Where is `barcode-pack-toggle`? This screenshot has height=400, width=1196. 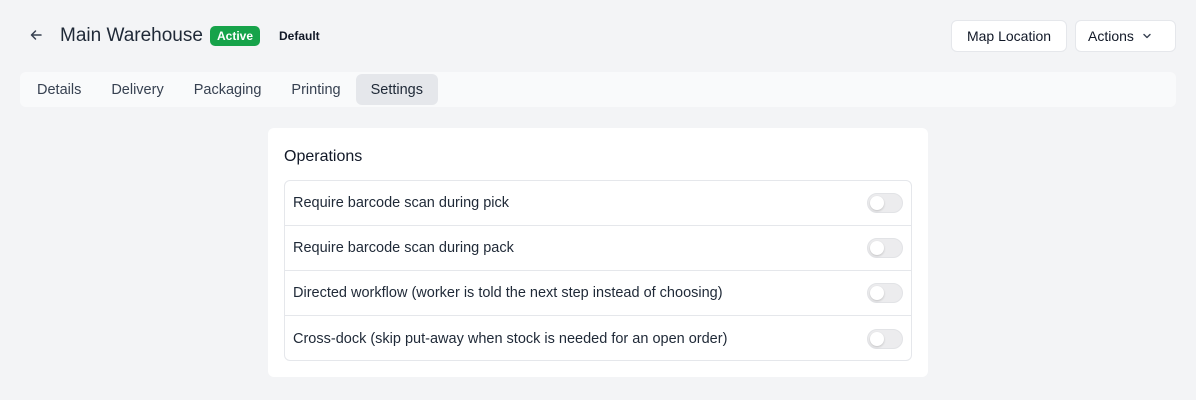
barcode-pack-toggle is located at coordinates (885, 248).